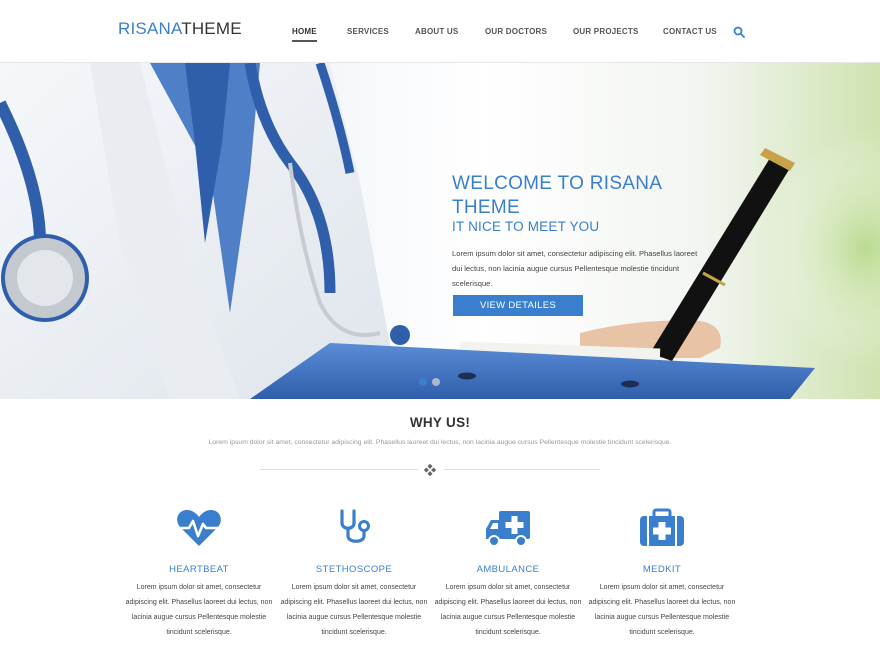  What do you see at coordinates (508, 529) in the screenshot?
I see `ambulance-icon` at bounding box center [508, 529].